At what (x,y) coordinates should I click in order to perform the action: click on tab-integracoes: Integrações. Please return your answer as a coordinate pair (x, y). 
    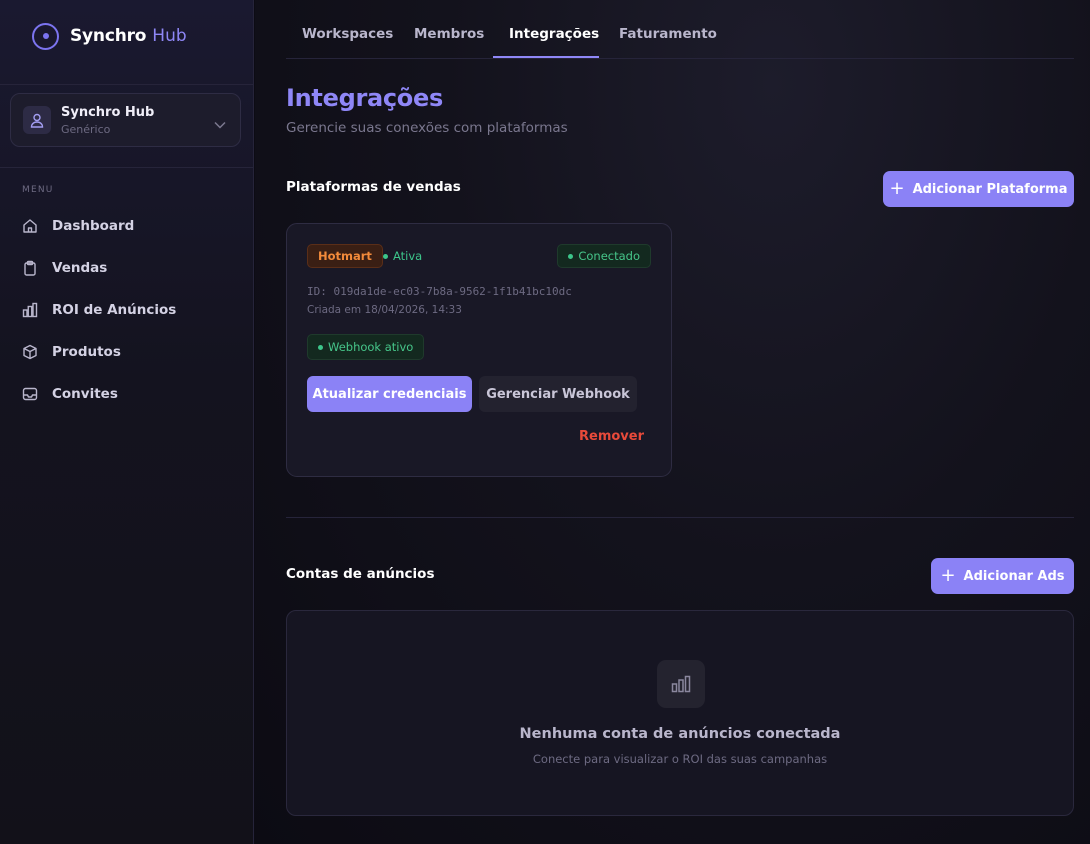
    Looking at the image, I should click on (554, 34).